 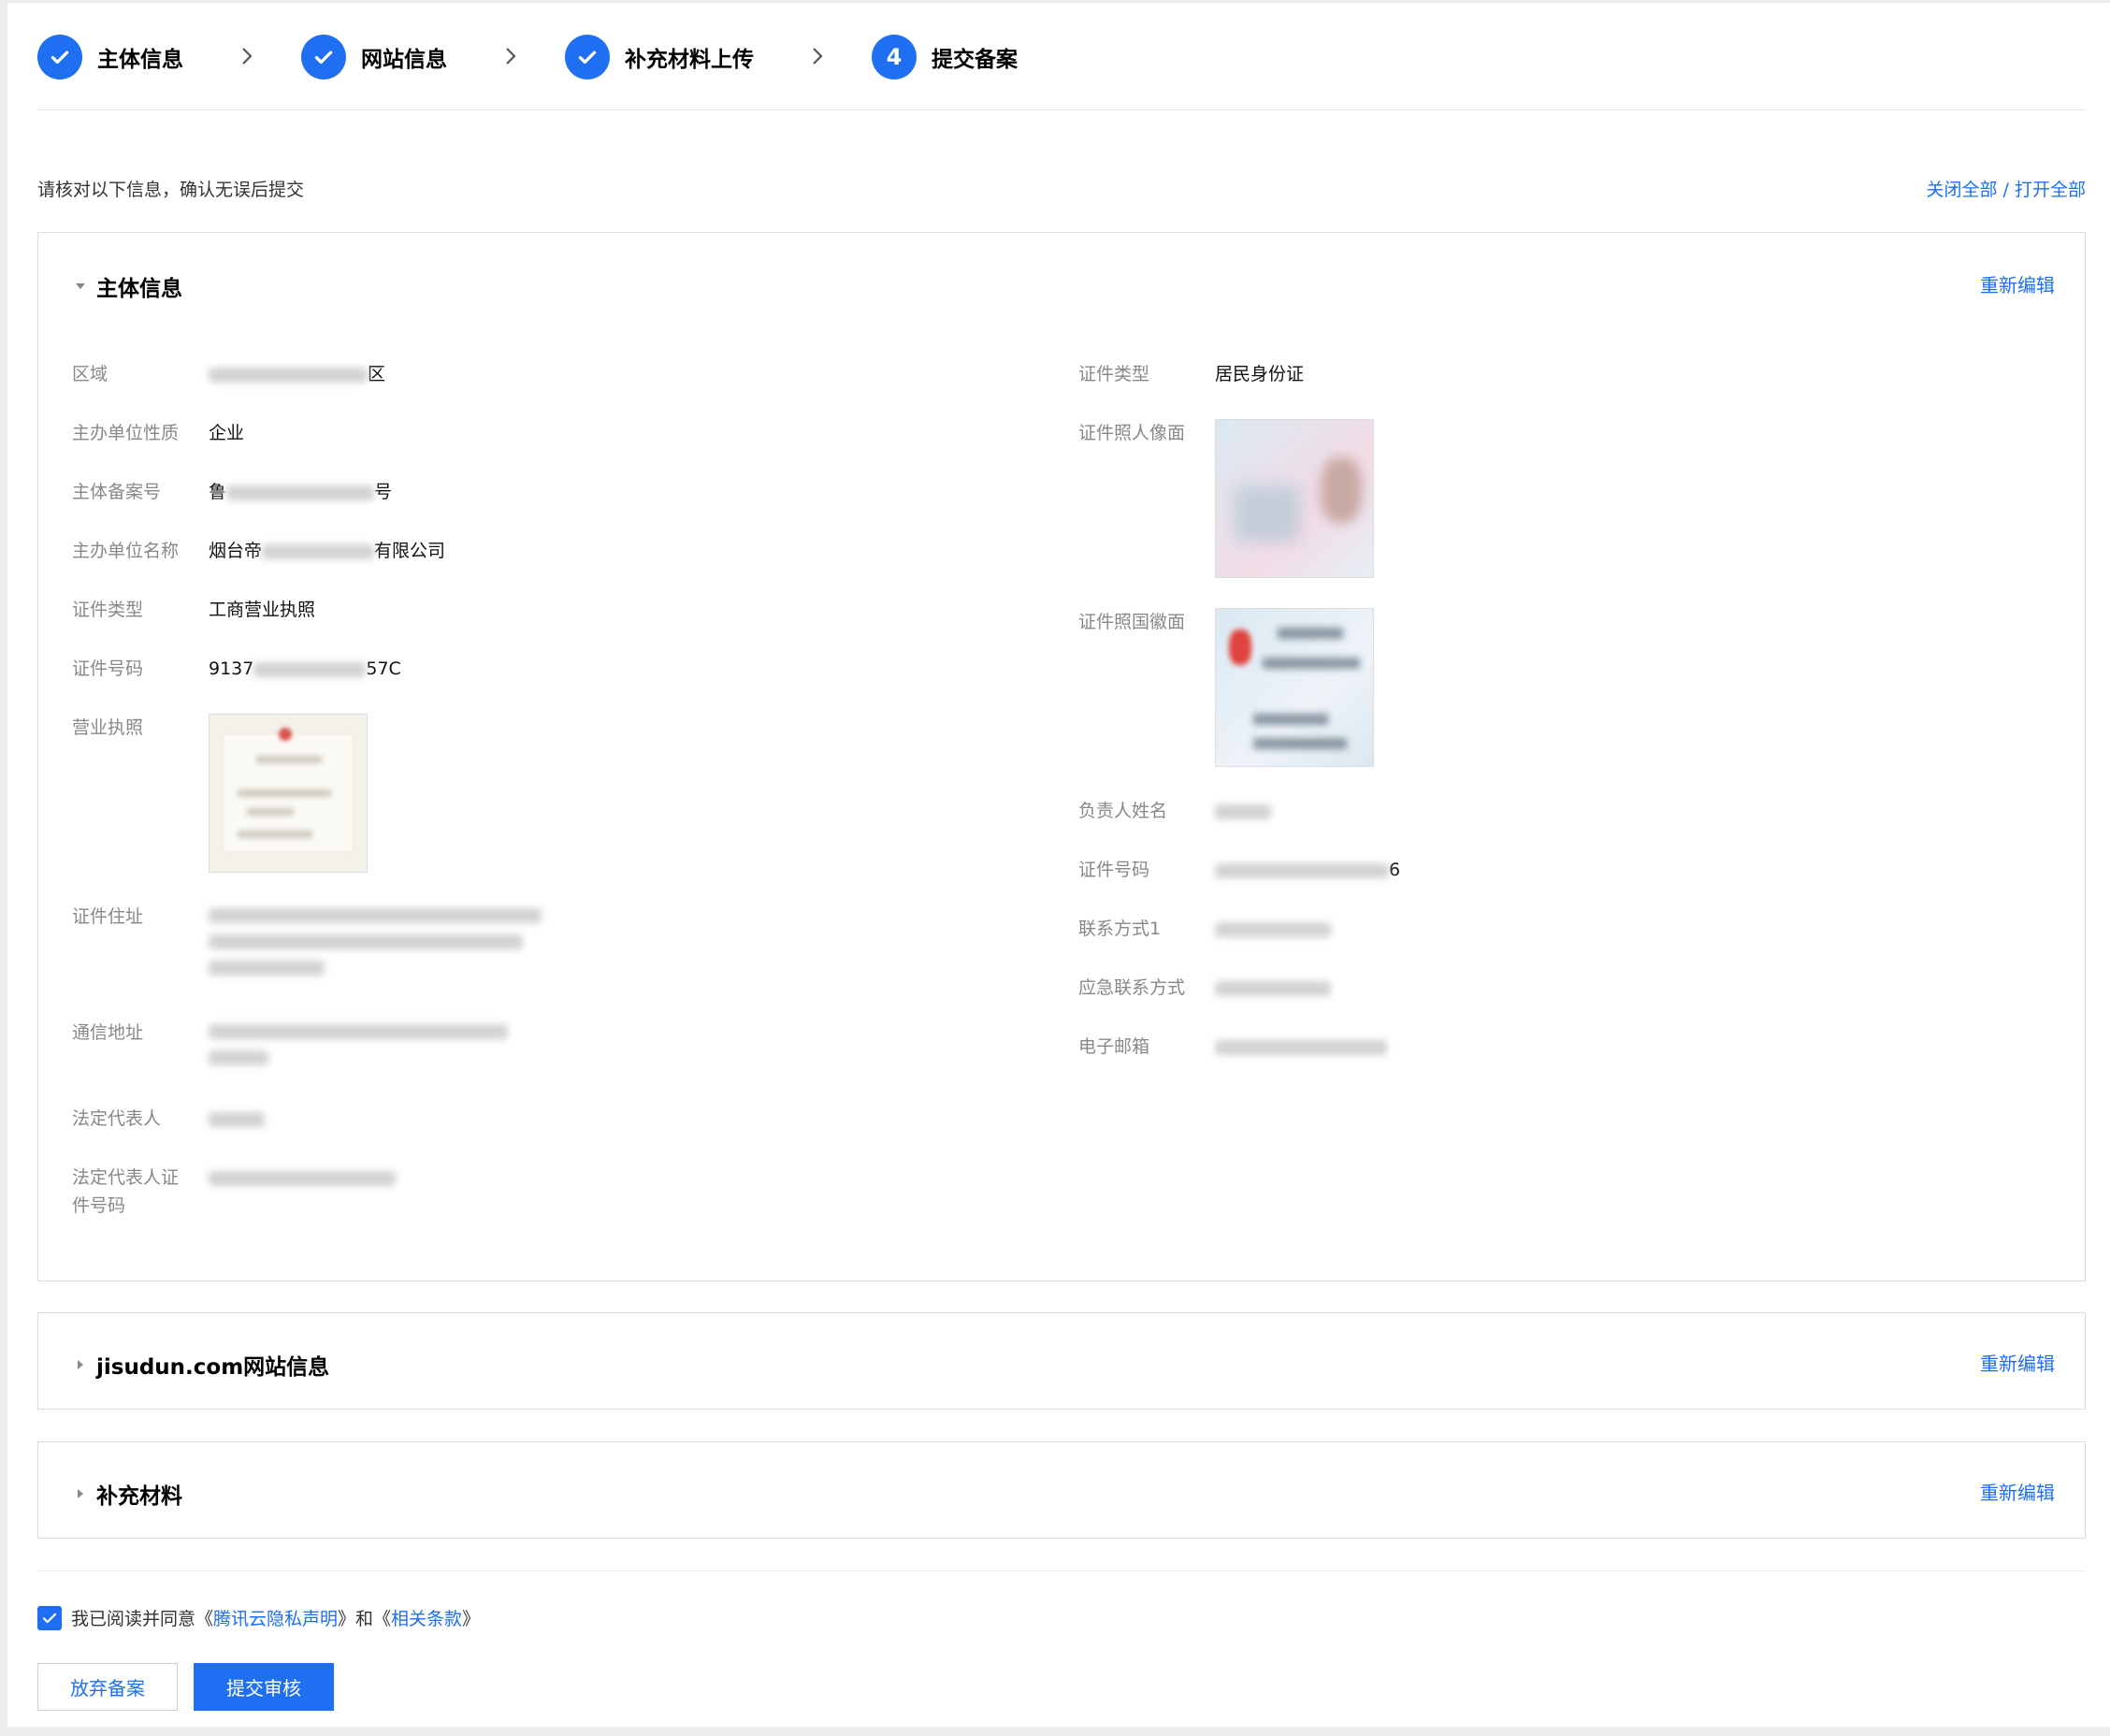 I want to click on field-record-number: 主体备案号 鲁号, so click(x=232, y=492).